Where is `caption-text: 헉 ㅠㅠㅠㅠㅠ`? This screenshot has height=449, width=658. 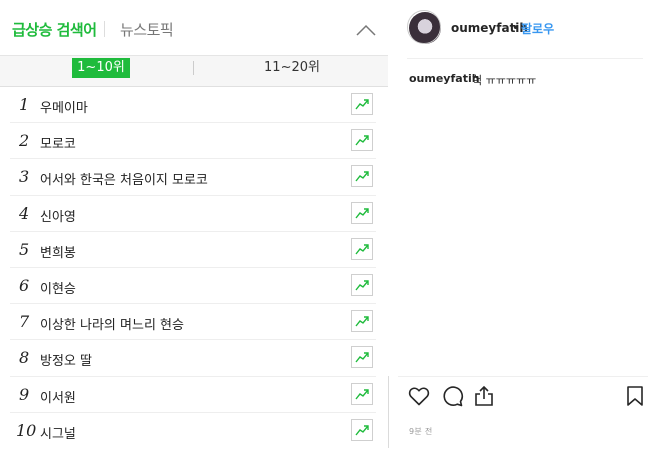
caption-text: 헉 ㅠㅠㅠㅠㅠ is located at coordinates (504, 80).